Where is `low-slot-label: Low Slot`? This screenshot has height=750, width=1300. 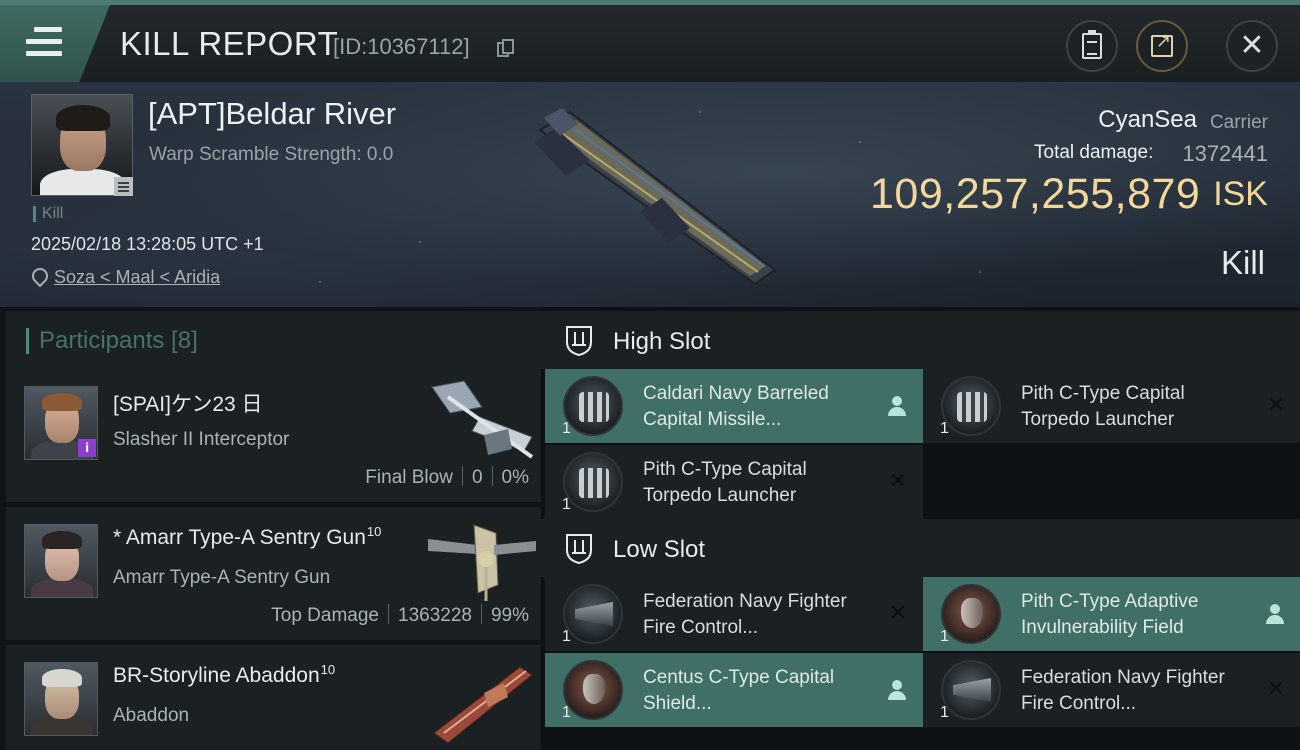
low-slot-label: Low Slot is located at coordinates (659, 549).